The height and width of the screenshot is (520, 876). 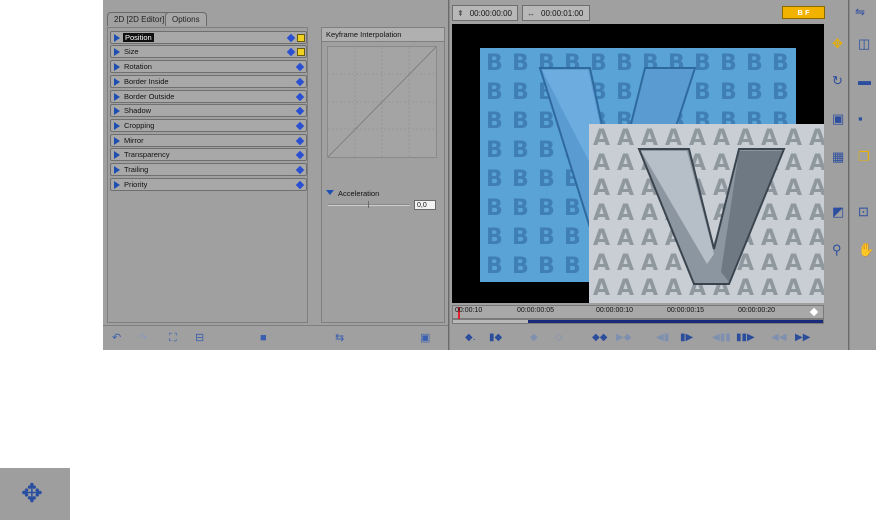 What do you see at coordinates (339, 338) in the screenshot?
I see `swap-icon: ⇆` at bounding box center [339, 338].